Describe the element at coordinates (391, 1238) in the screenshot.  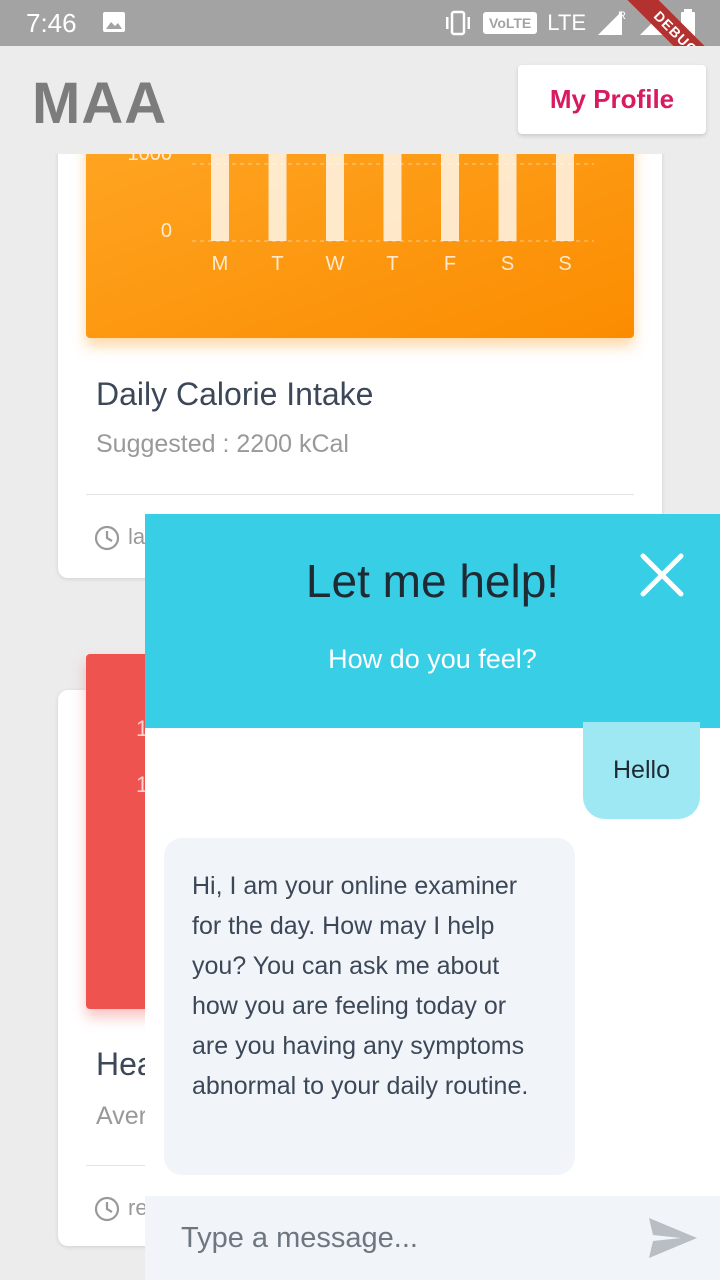
I see `message-input` at that location.